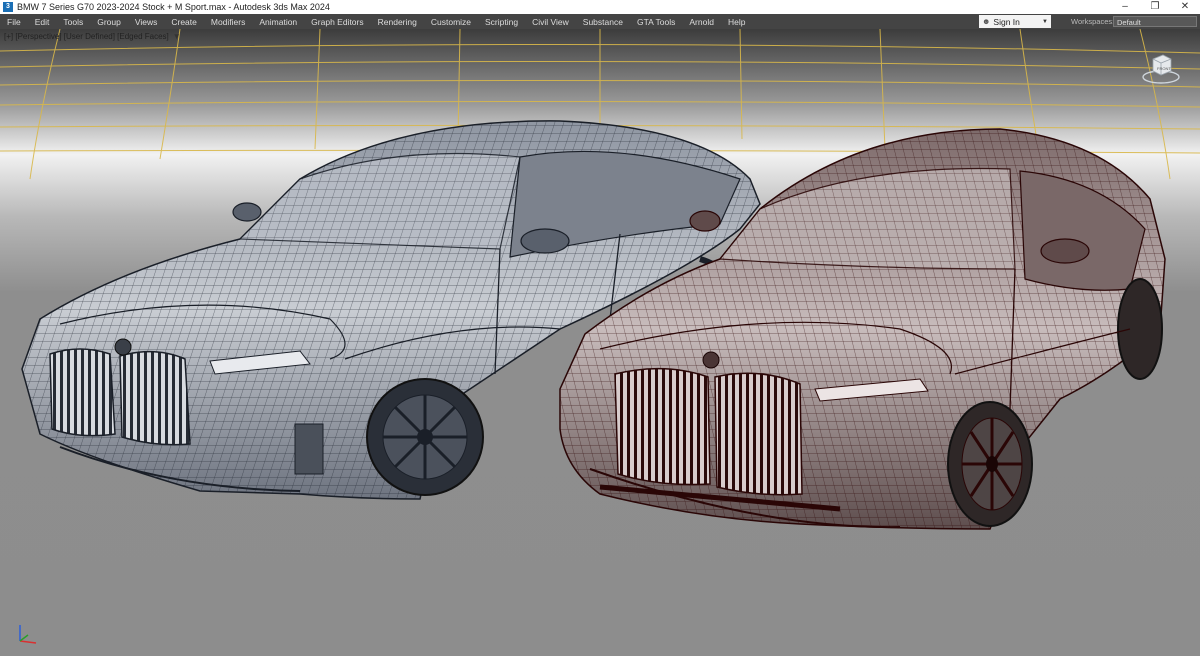  What do you see at coordinates (228, 22) in the screenshot?
I see `menu-modifiers: Modifiers` at bounding box center [228, 22].